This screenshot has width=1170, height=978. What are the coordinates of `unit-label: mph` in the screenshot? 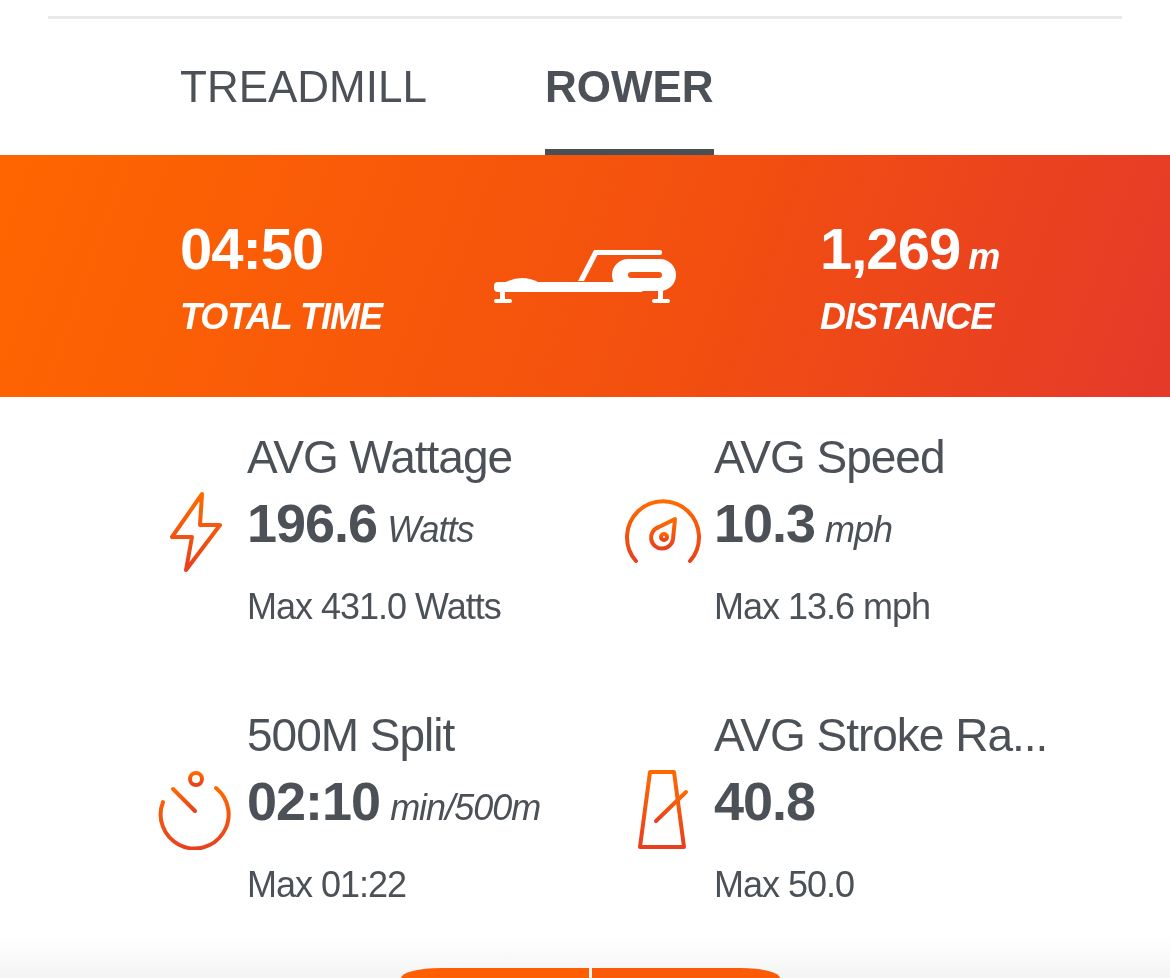 It's located at (859, 530).